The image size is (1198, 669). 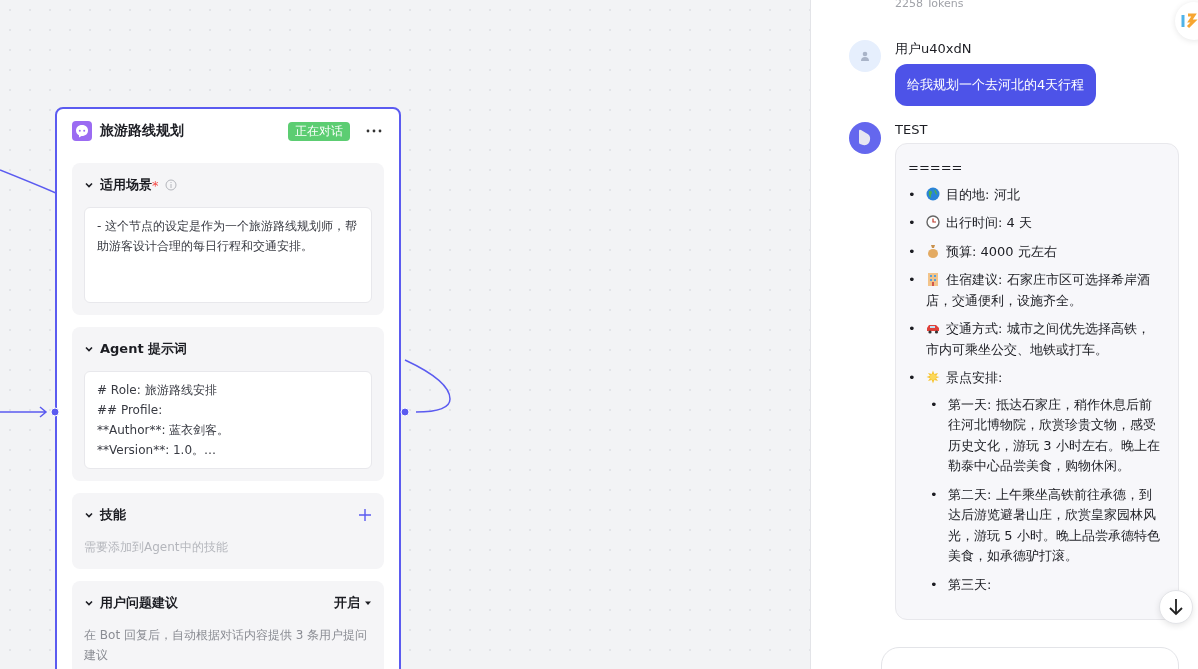 I want to click on required-mark: *, so click(x=155, y=185).